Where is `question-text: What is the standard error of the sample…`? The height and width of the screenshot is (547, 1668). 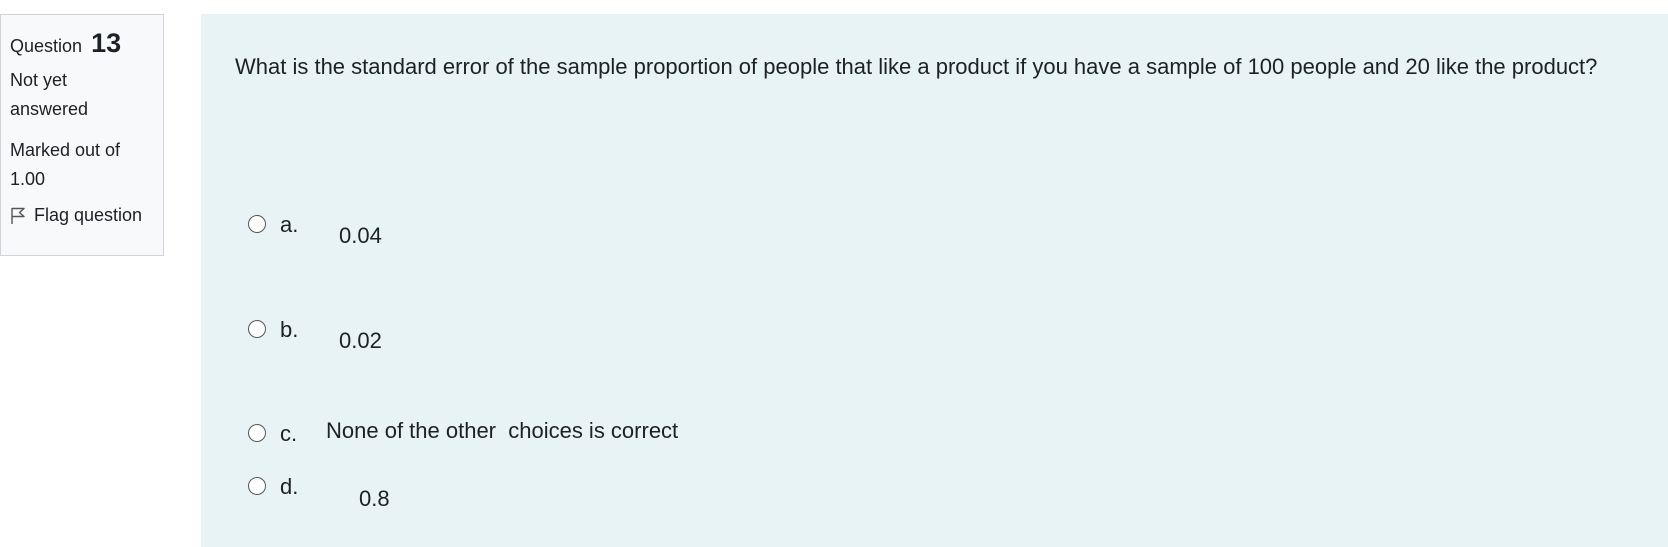
question-text: What is the standard error of the sample… is located at coordinates (916, 66).